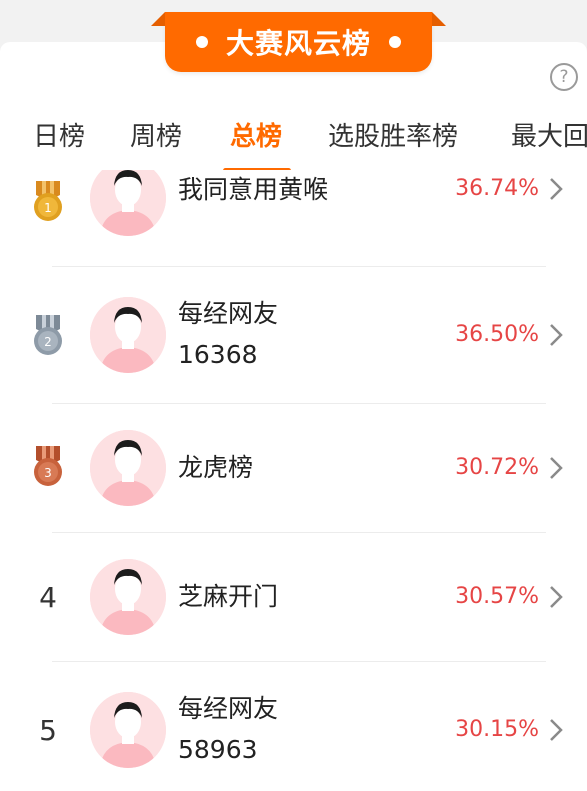  Describe the element at coordinates (256, 134) in the screenshot. I see `tab-overall: 总榜` at that location.